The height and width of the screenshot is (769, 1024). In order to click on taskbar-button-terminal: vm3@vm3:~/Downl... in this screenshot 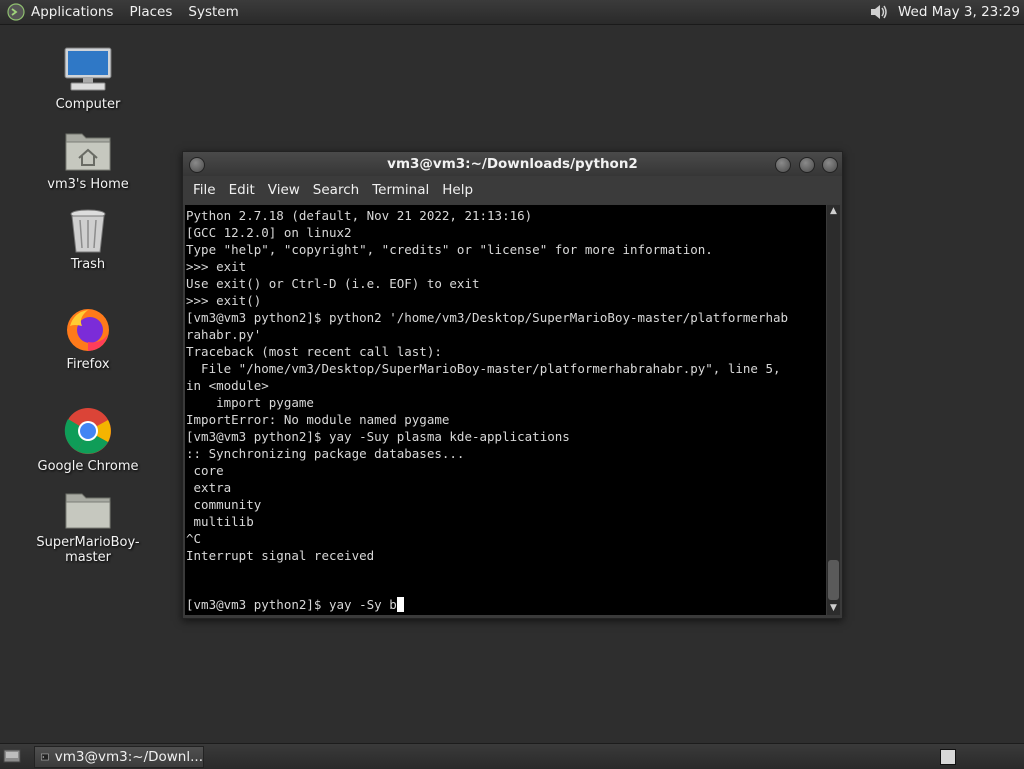, I will do `click(119, 757)`.